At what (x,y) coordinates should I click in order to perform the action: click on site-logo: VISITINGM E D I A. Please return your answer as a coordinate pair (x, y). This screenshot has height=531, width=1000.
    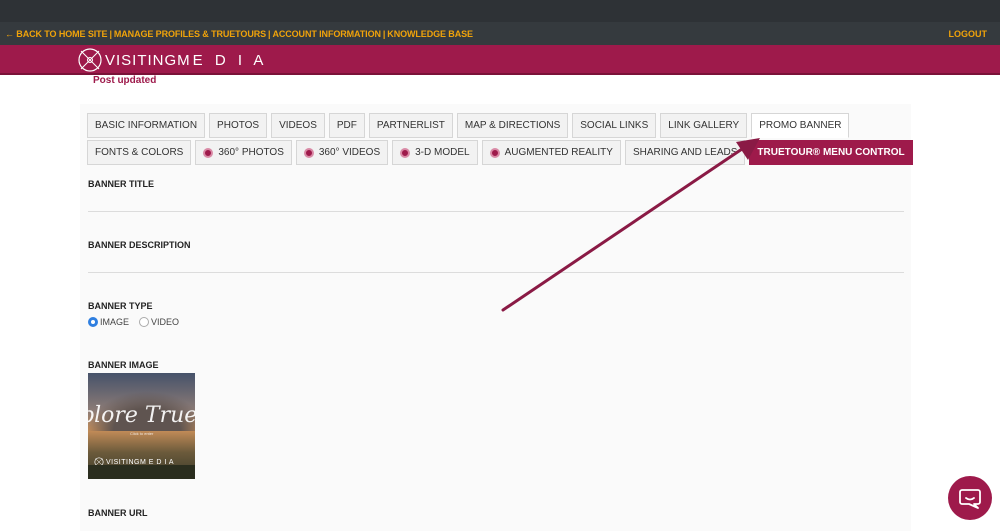
    Looking at the image, I should click on (172, 60).